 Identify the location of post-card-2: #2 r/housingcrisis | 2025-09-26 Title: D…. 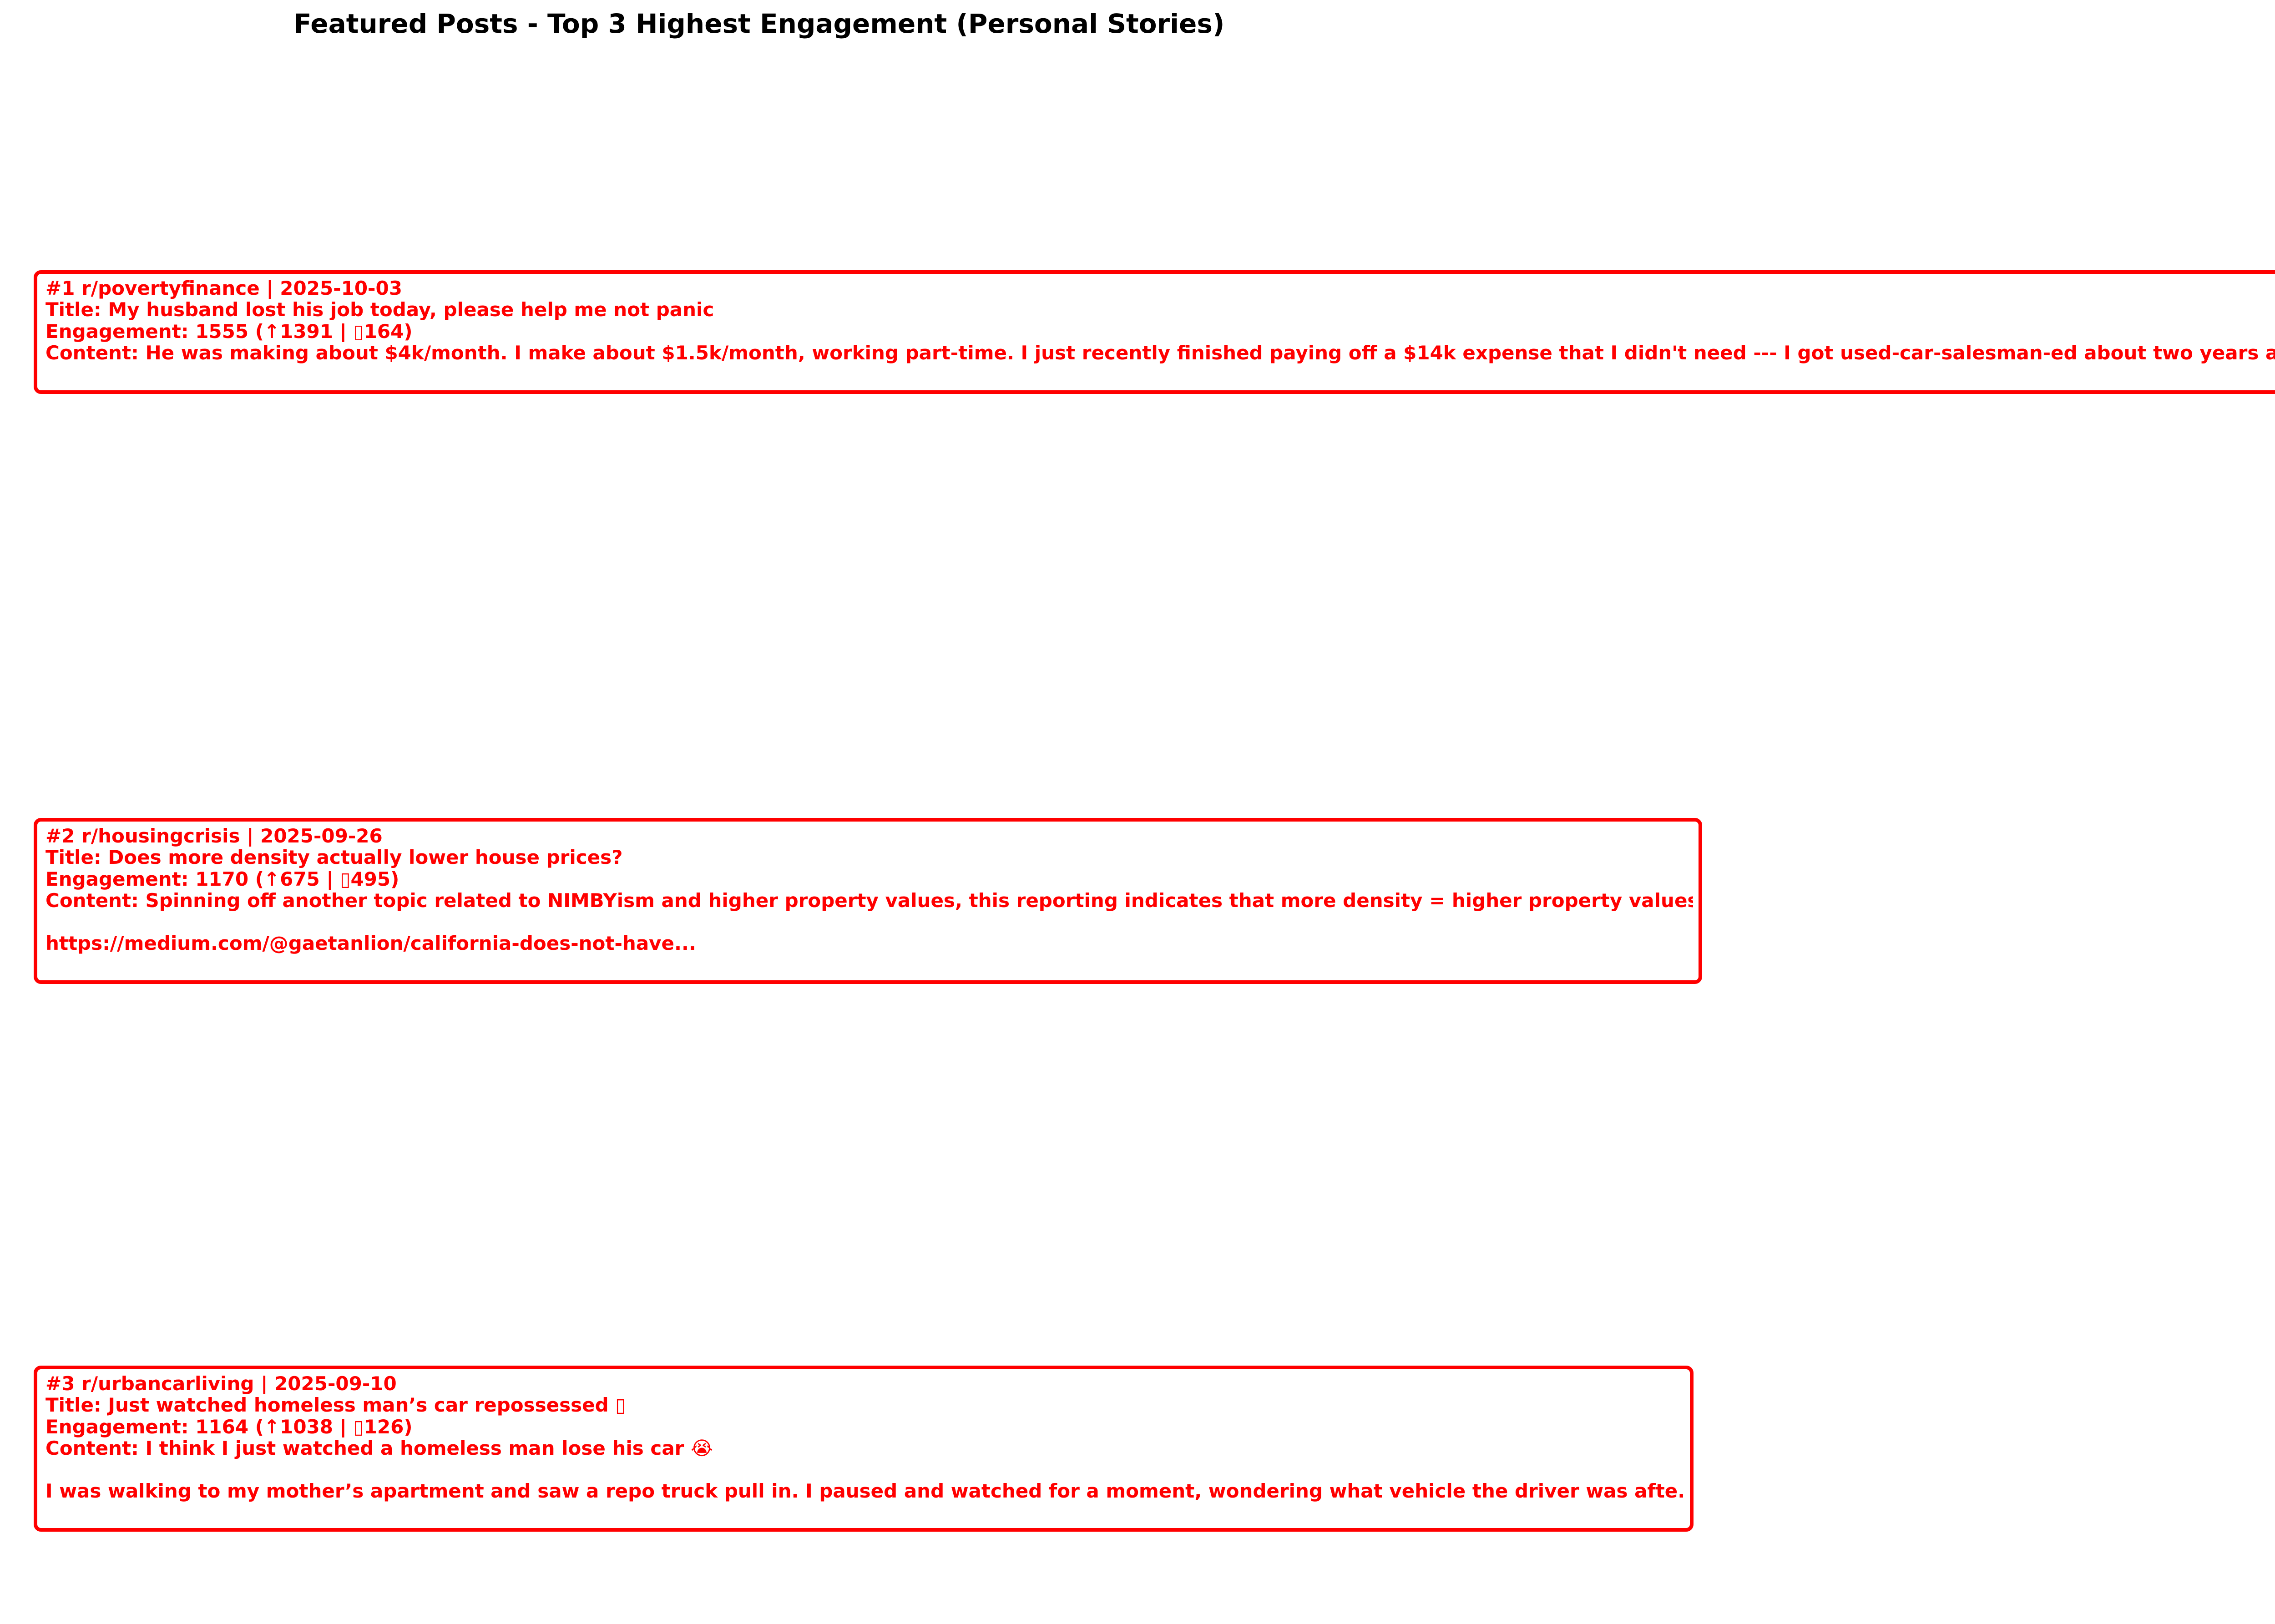
(868, 901).